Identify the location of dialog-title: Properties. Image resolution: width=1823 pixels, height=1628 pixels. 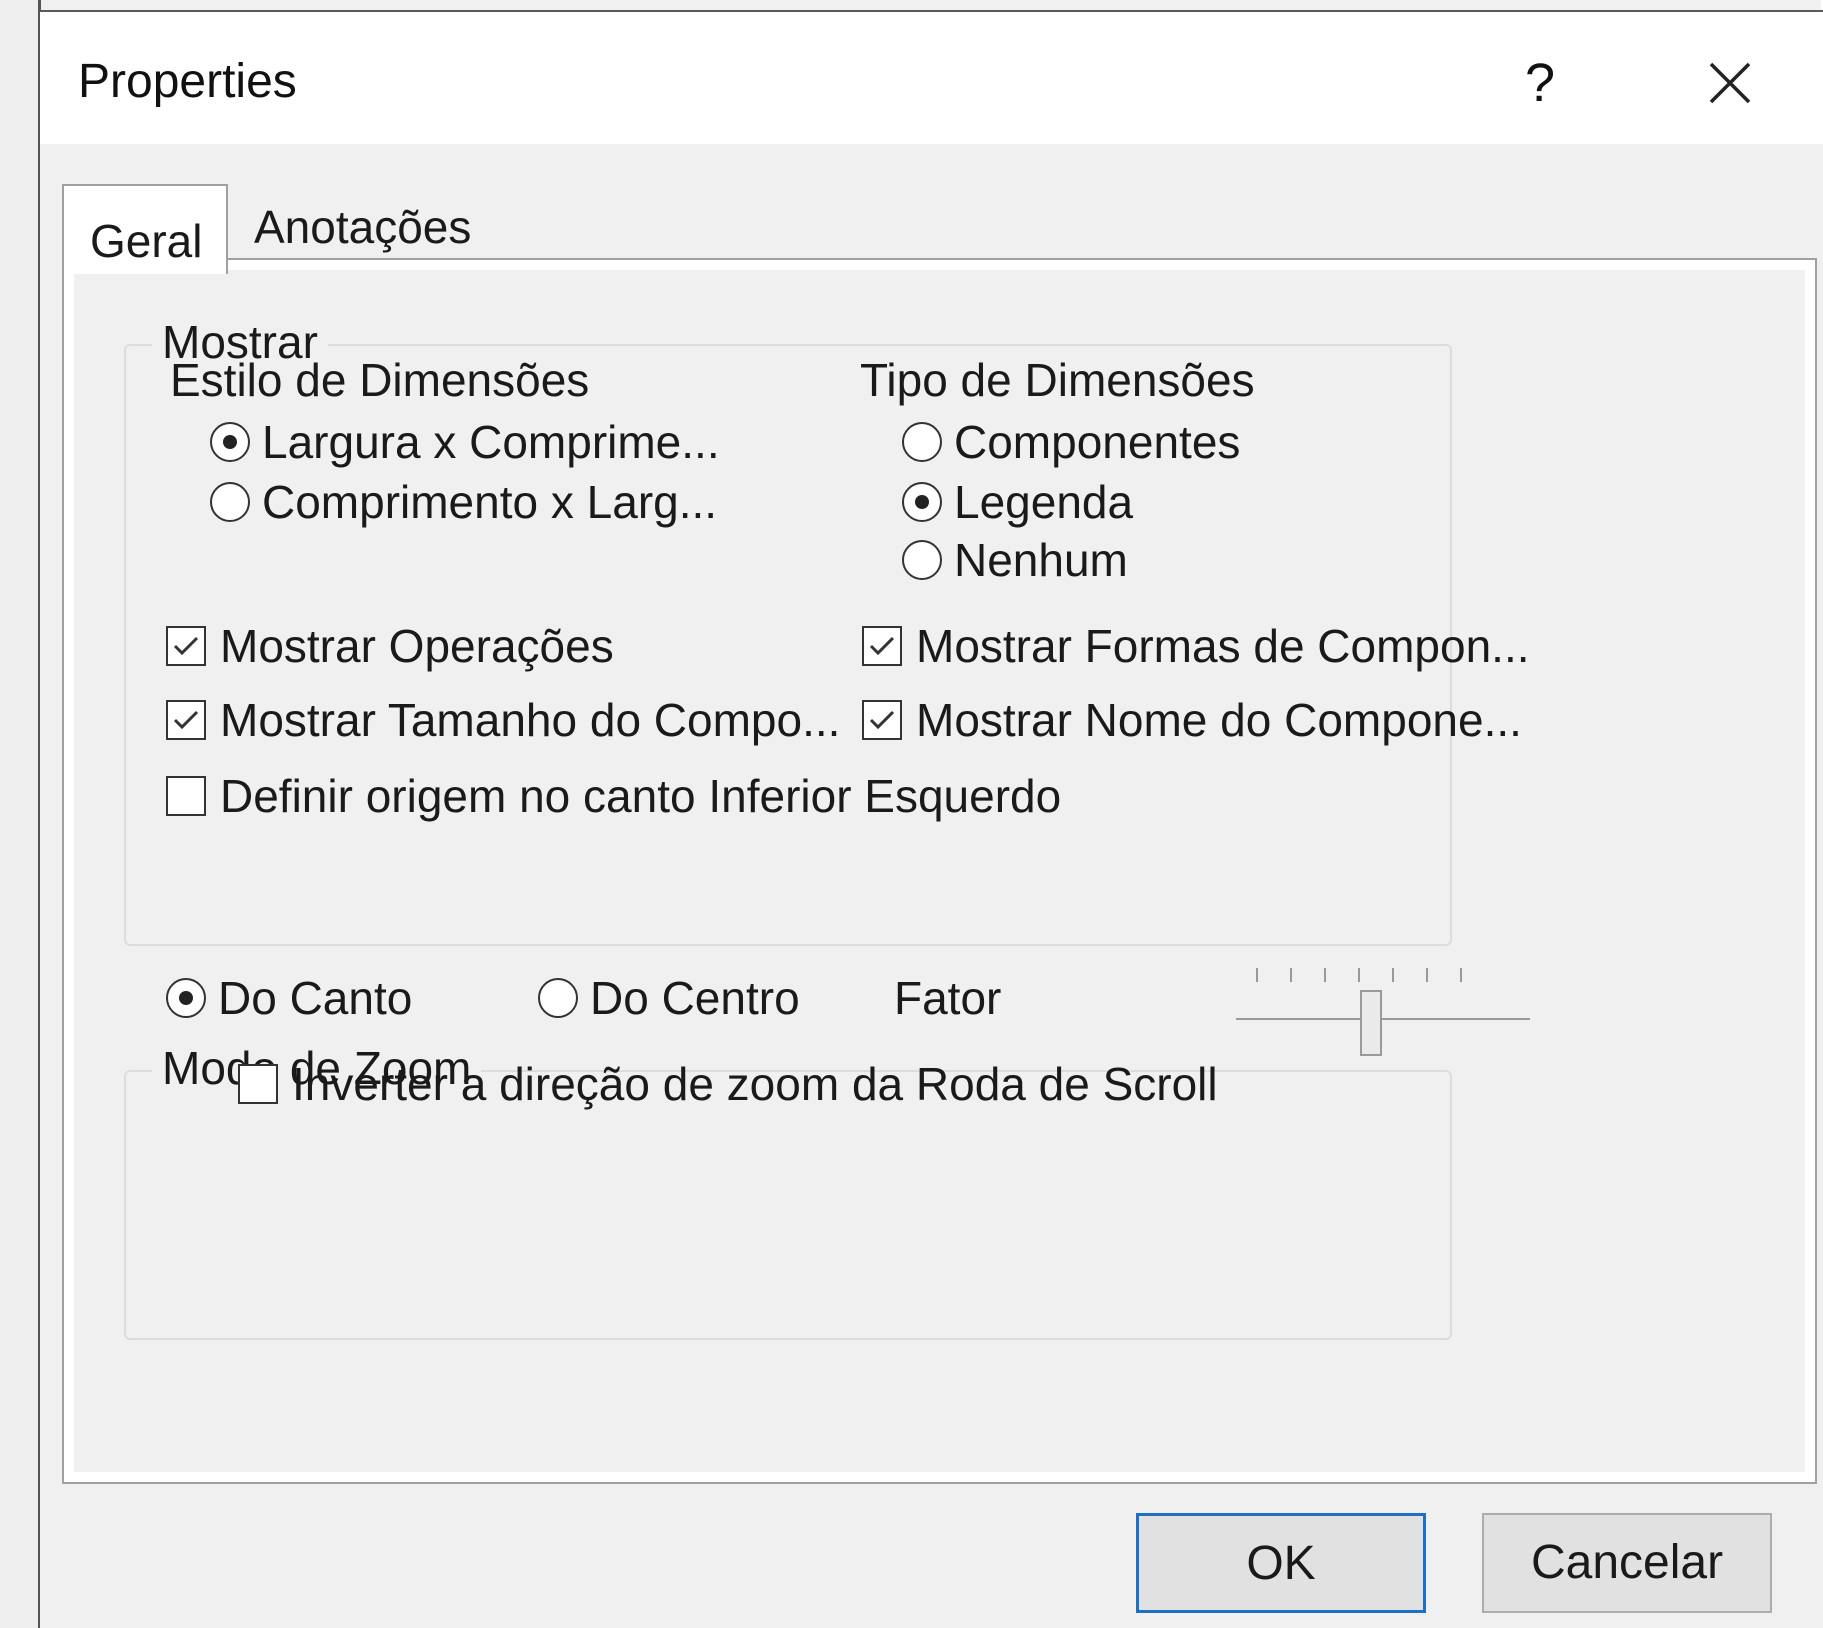
(187, 81).